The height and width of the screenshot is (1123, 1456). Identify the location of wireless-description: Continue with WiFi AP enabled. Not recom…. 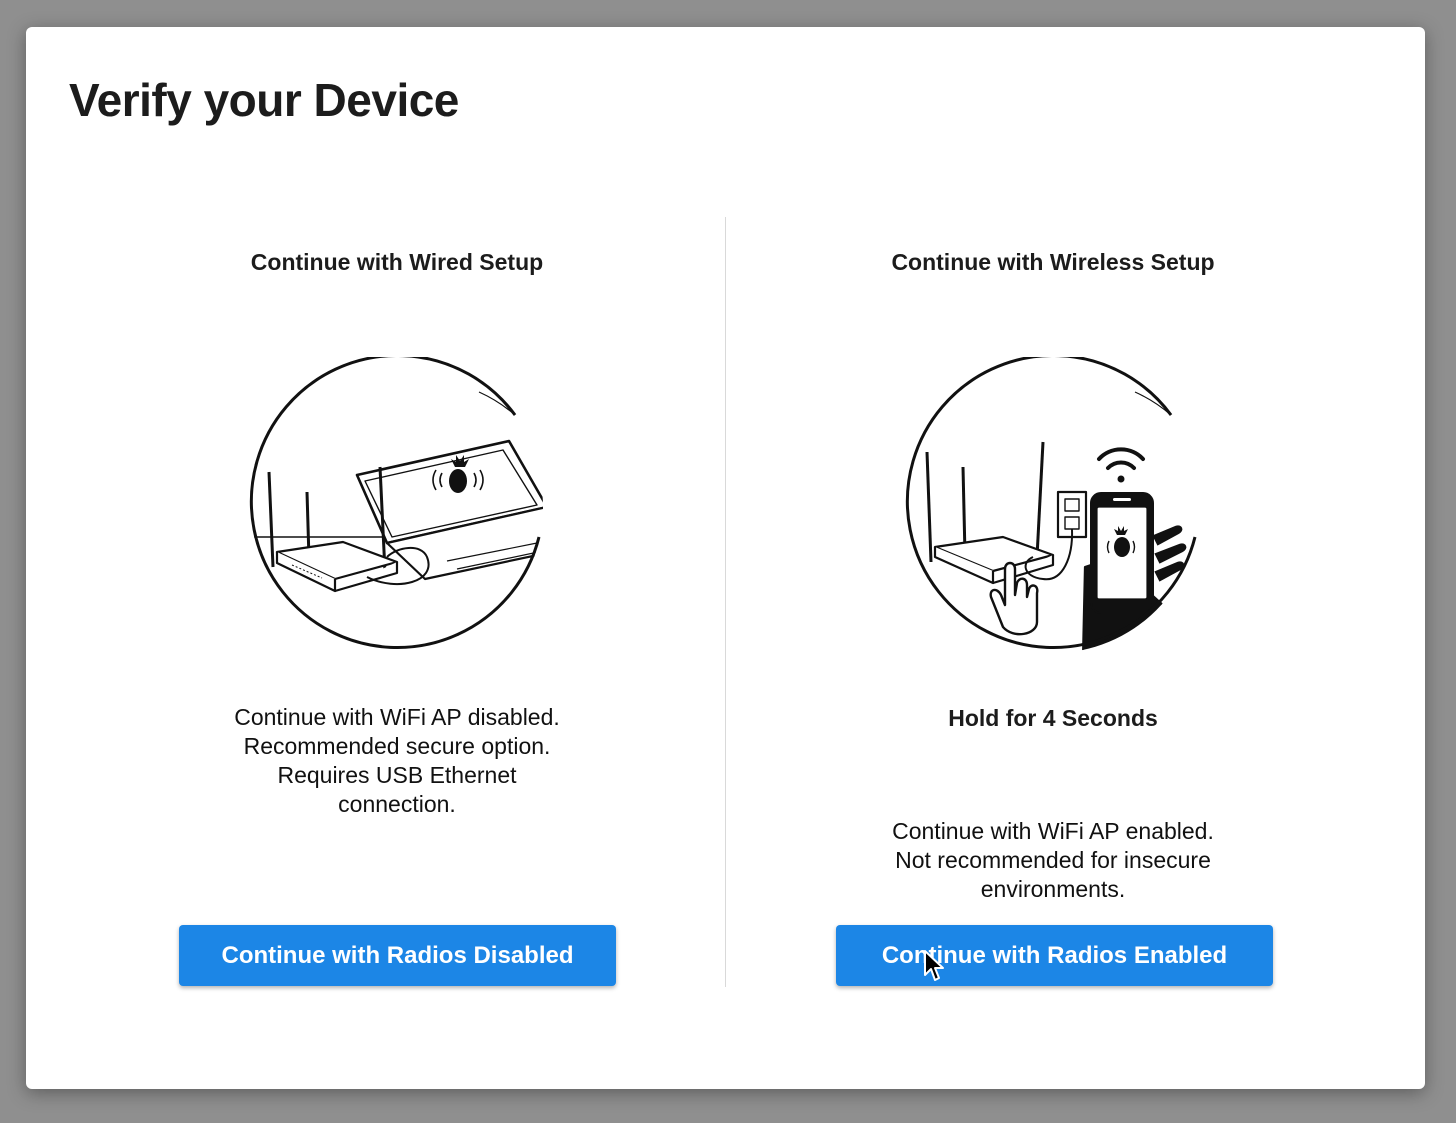
(1053, 860).